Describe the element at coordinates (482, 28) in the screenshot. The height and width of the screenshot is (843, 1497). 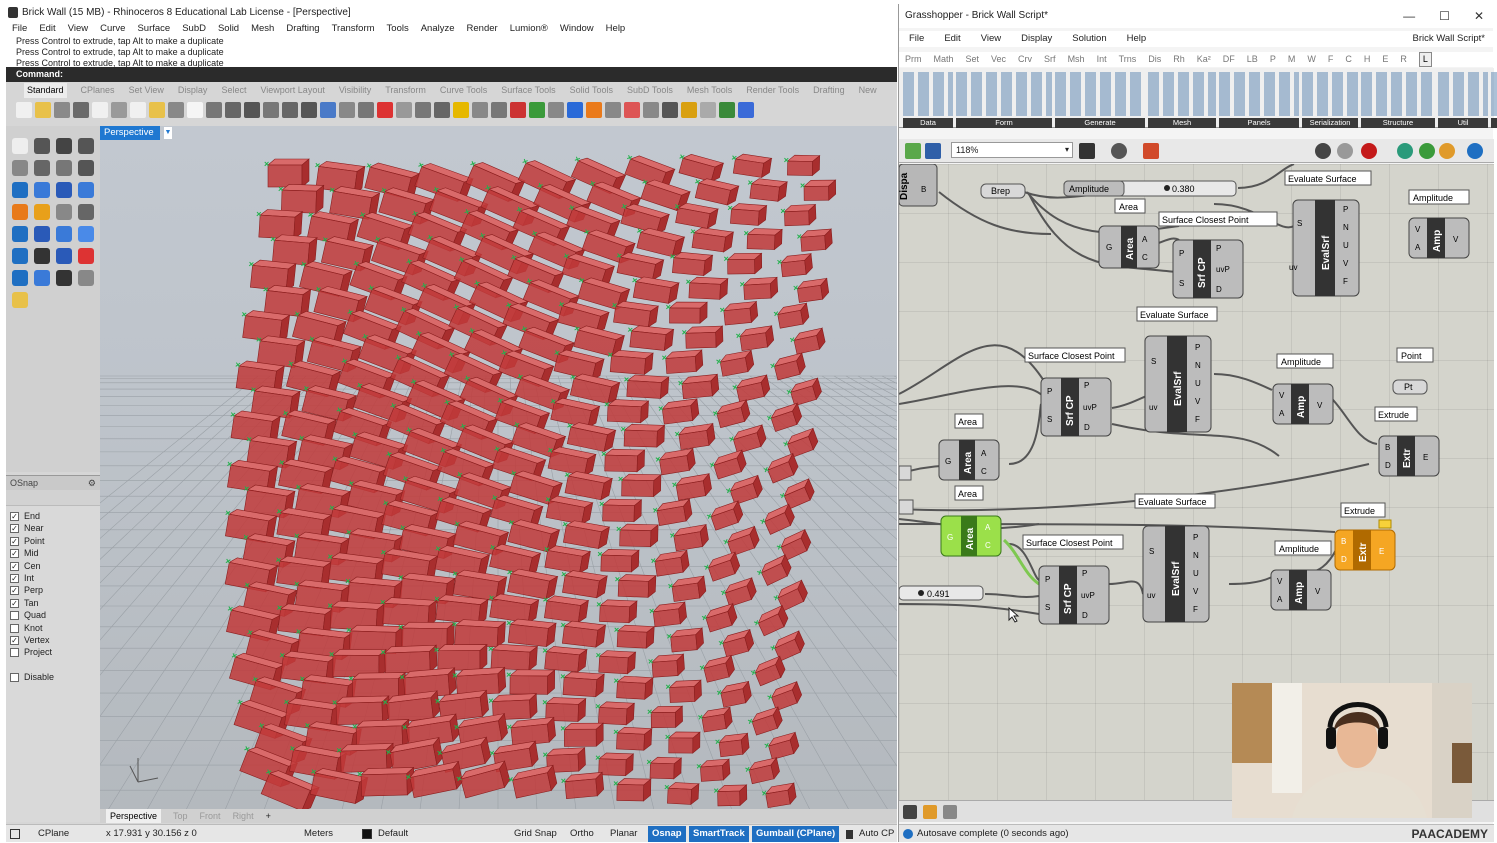
I see `menu-render: Render` at that location.